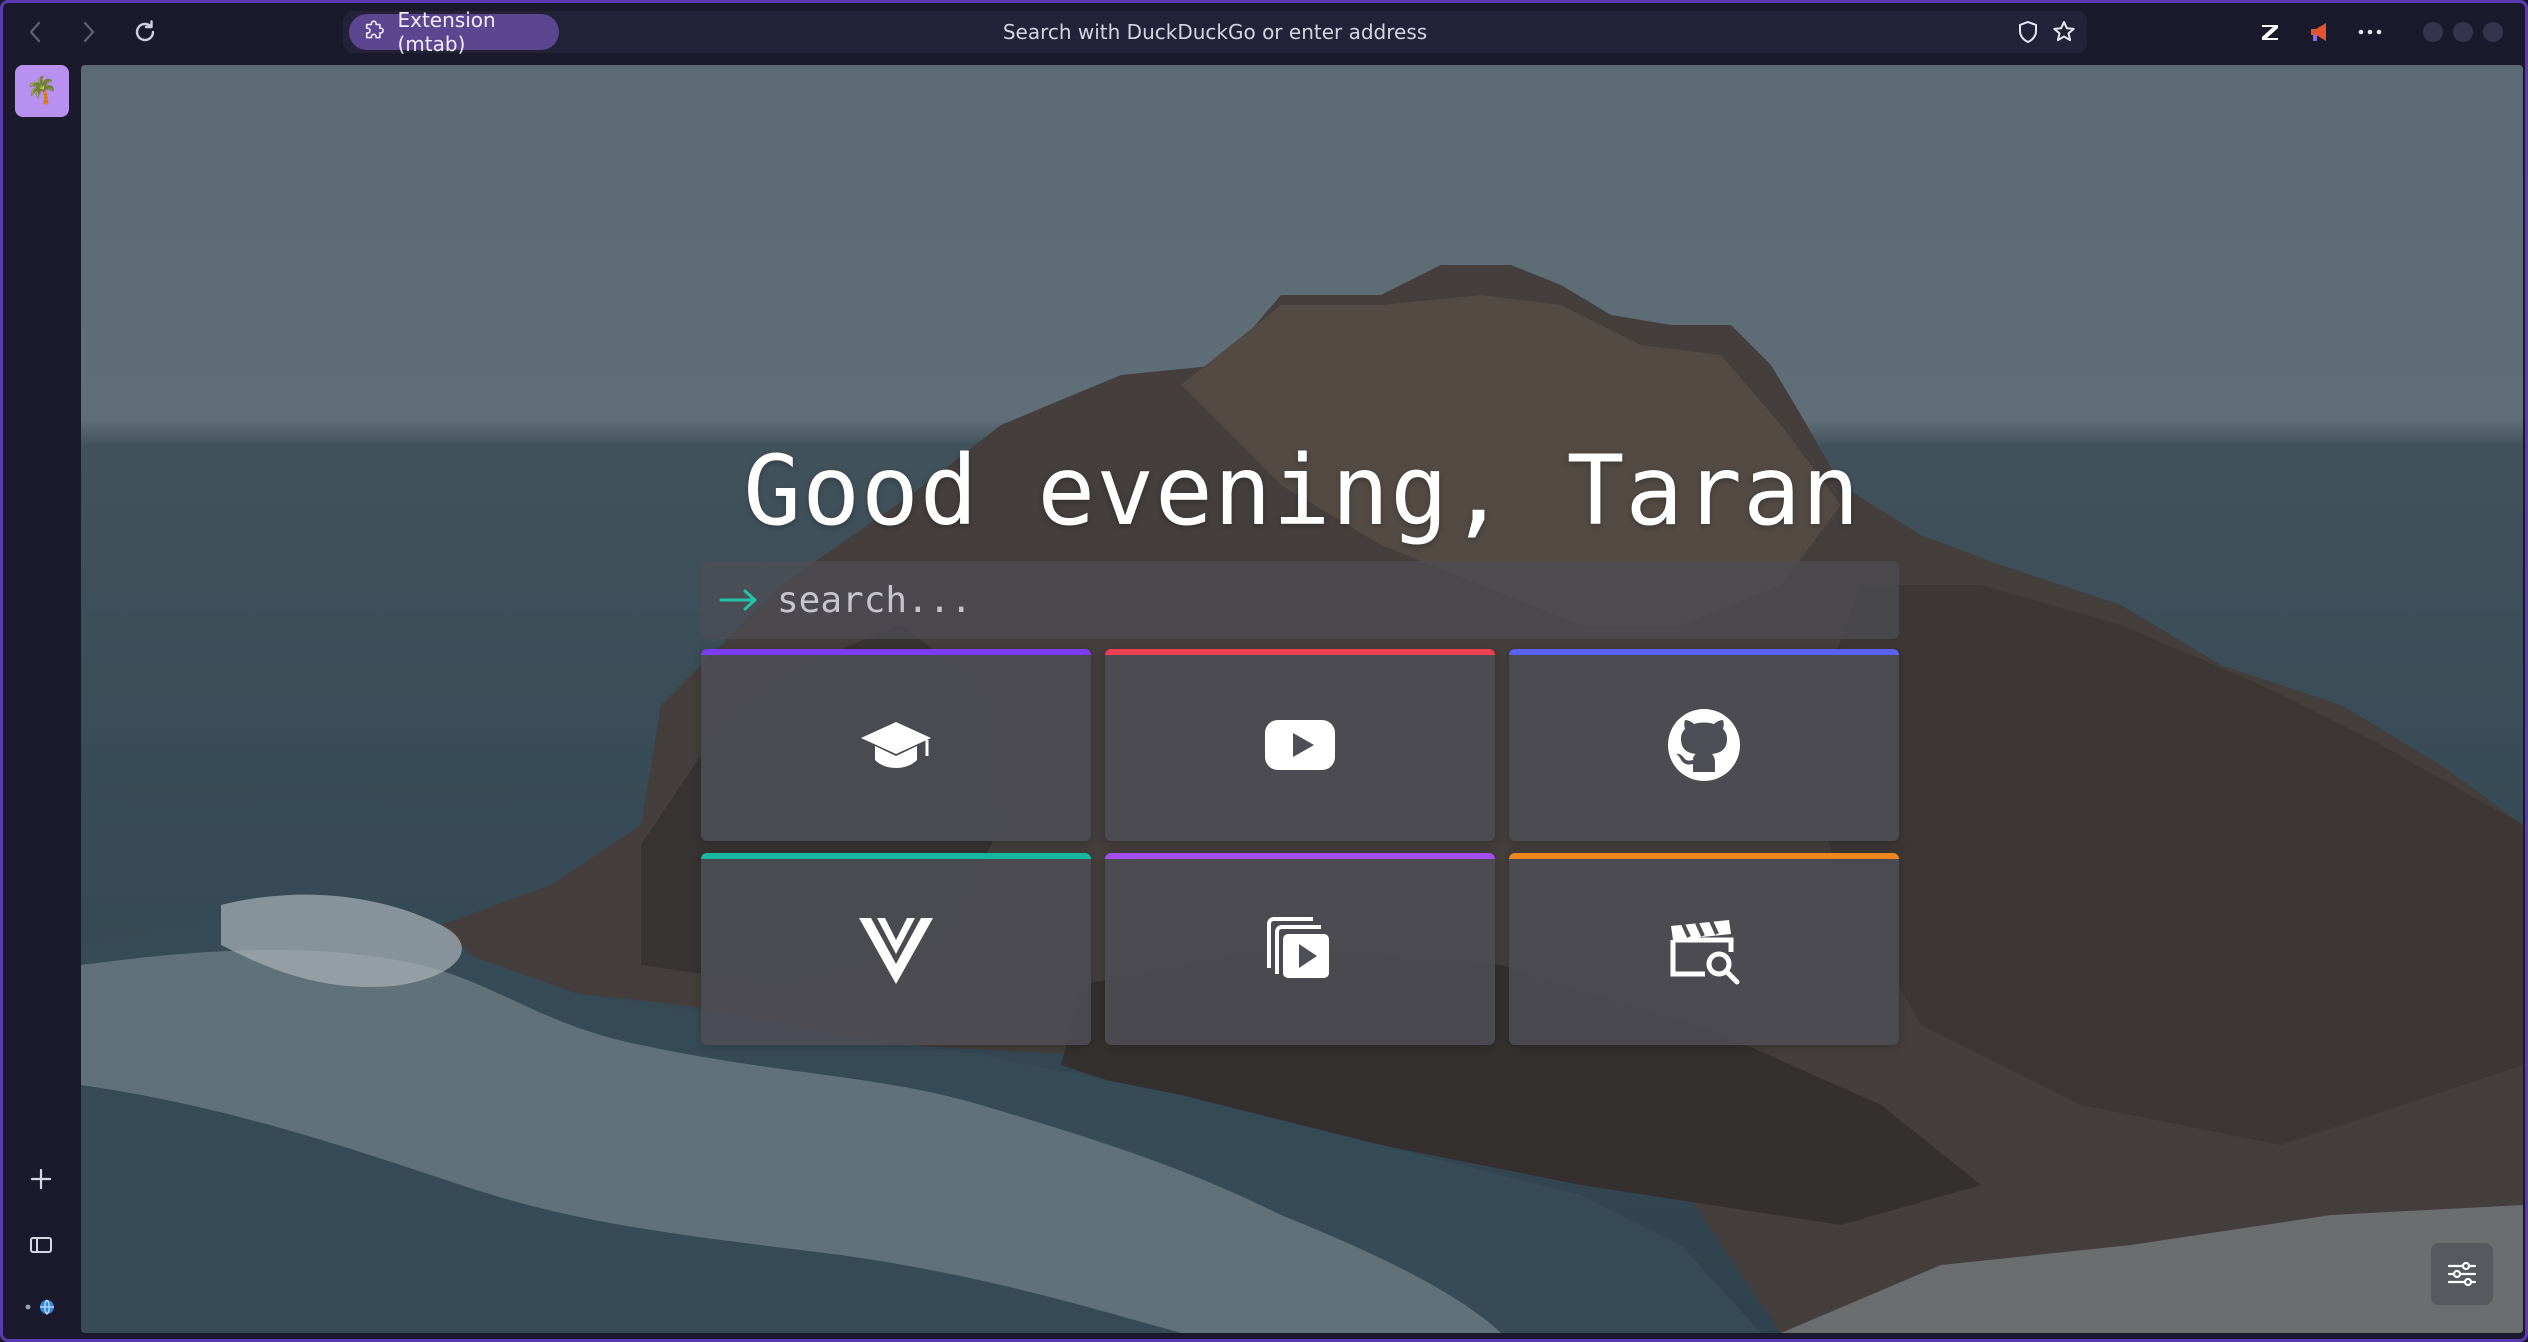 The width and height of the screenshot is (2528, 1342). I want to click on search-input, so click(1337, 600).